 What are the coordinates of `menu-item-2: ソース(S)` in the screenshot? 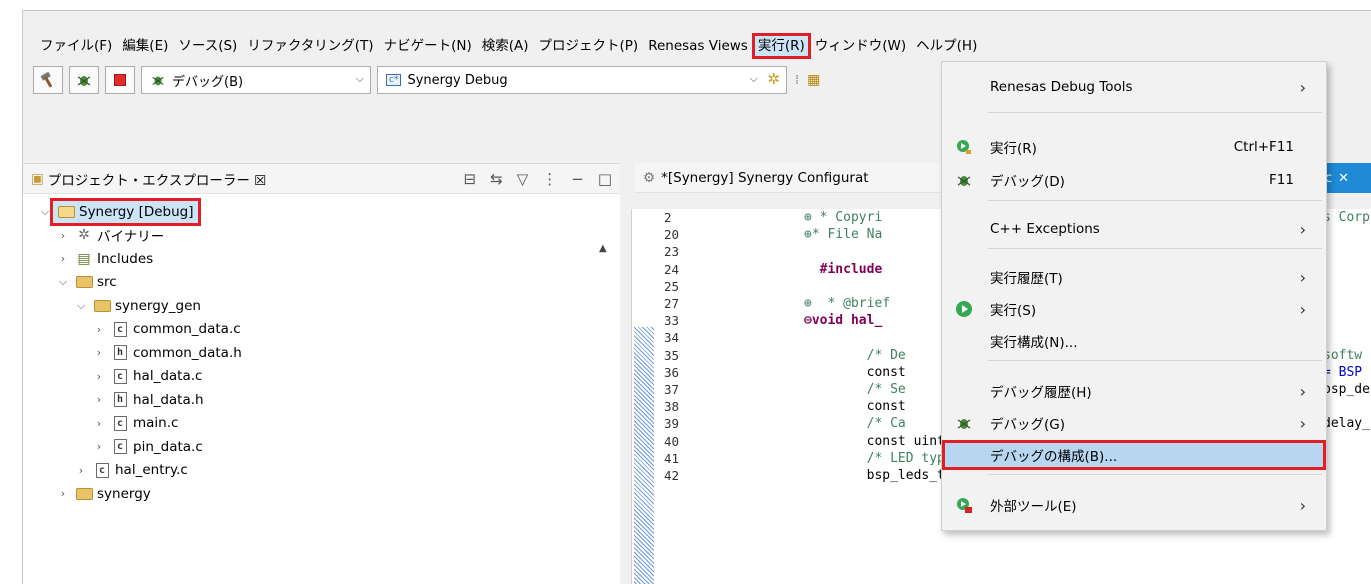 It's located at (207, 46).